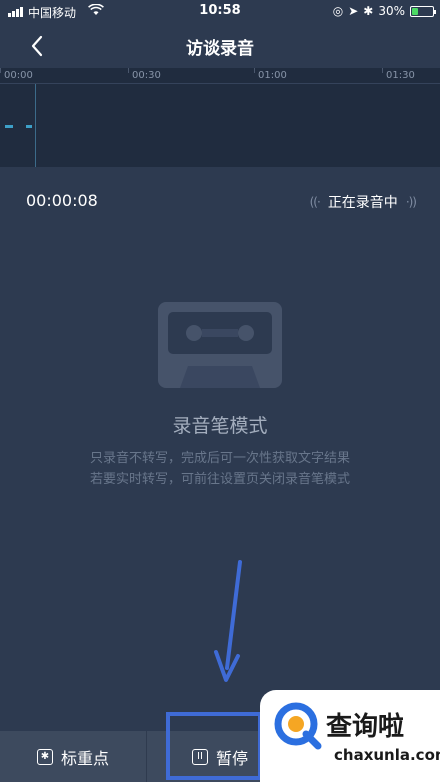 The height and width of the screenshot is (782, 440). Describe the element at coordinates (35, 125) in the screenshot. I see `playhead-line` at that location.